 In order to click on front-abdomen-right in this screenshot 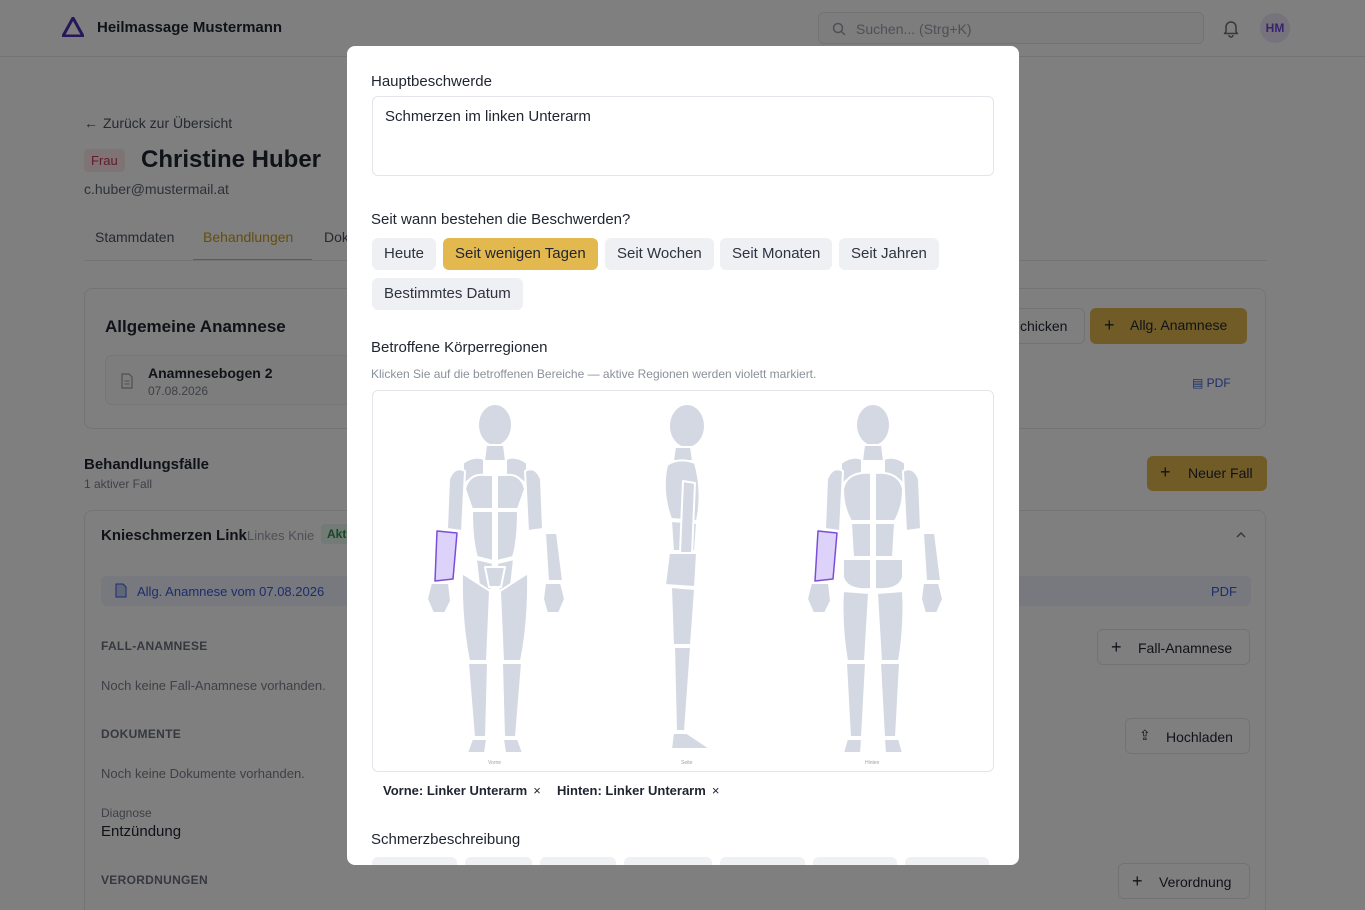, I will do `click(507, 536)`.